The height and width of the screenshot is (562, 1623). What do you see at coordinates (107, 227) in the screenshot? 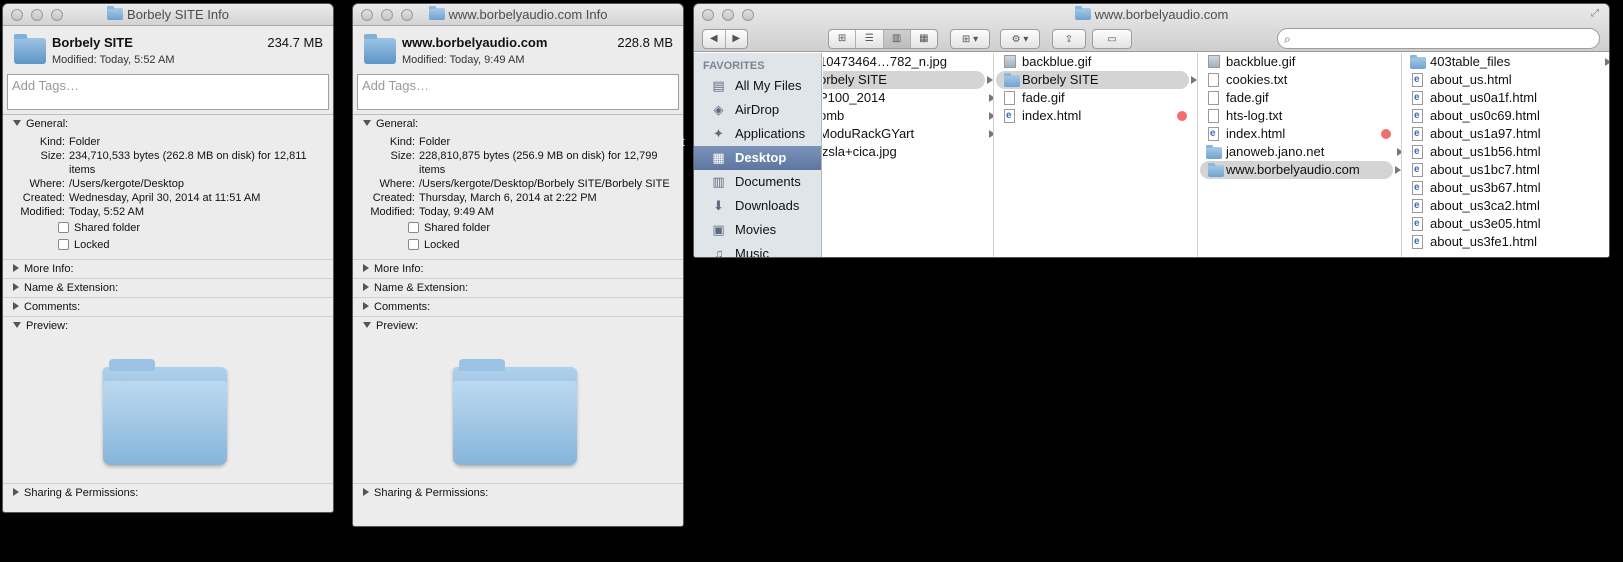
I see `checkbox-label: Shared folder` at bounding box center [107, 227].